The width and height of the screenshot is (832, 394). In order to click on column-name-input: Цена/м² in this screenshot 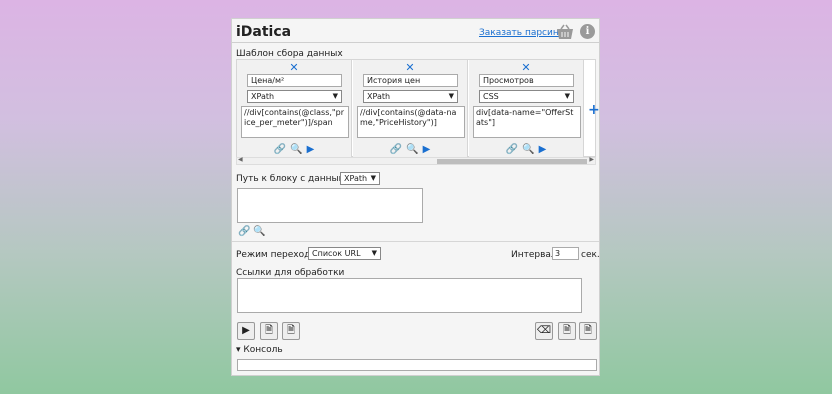, I will do `click(294, 80)`.